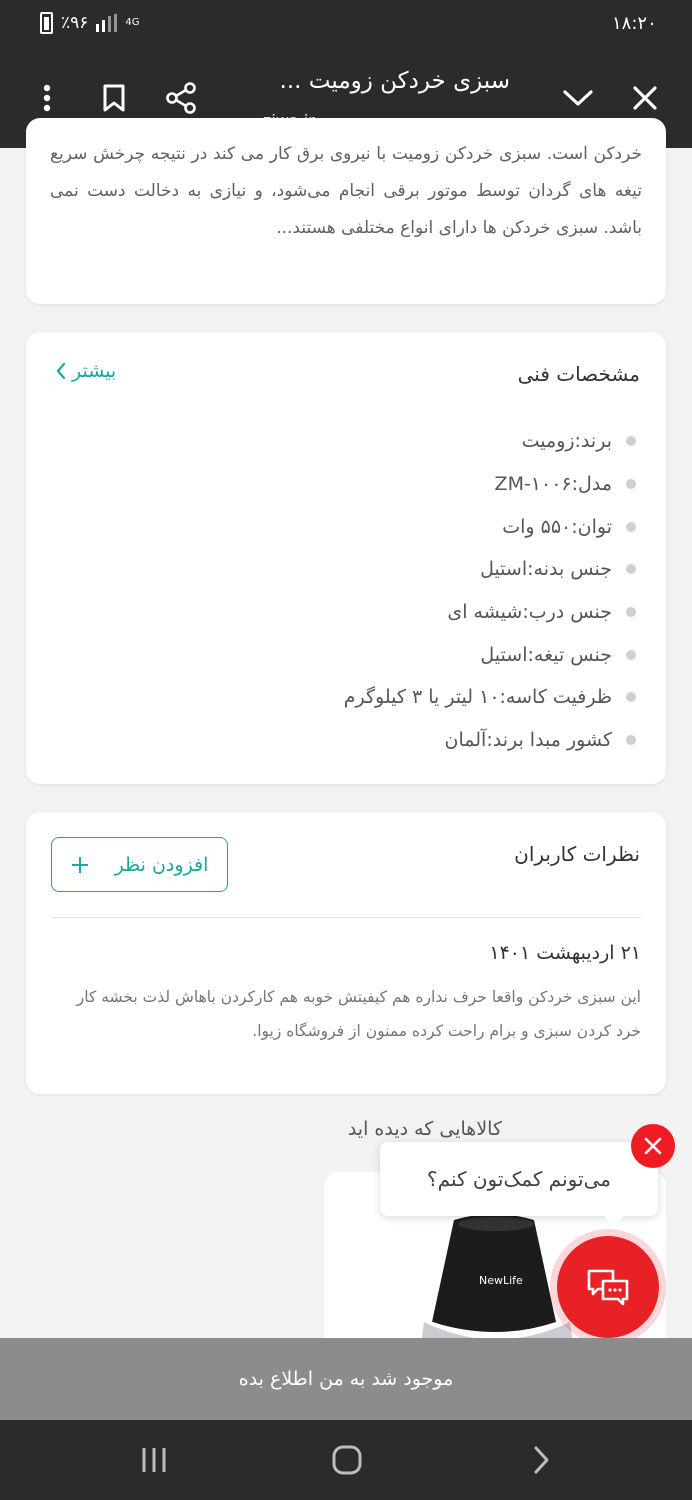 This screenshot has height=1500, width=692. What do you see at coordinates (577, 854) in the screenshot?
I see `reviews-title: نظرات کاربران` at bounding box center [577, 854].